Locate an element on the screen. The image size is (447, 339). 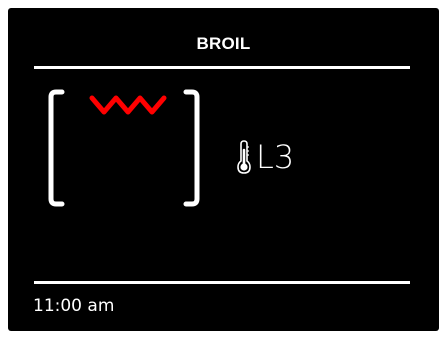
temperature-readout: L3 is located at coordinates (265, 157).